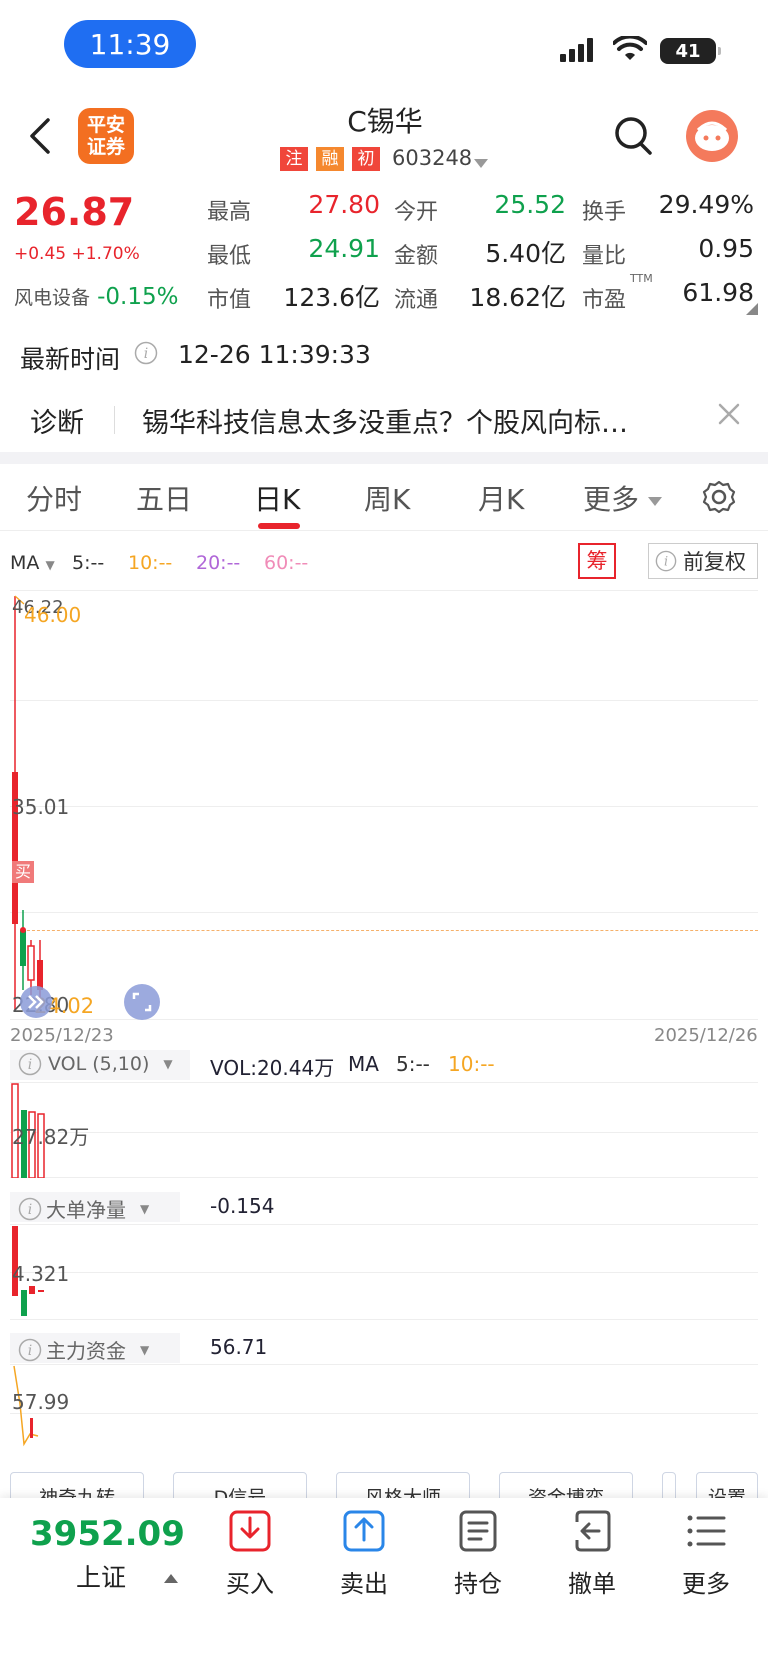 Image resolution: width=768 pixels, height=1663 pixels. Describe the element at coordinates (330, 159) in the screenshot. I see `tag-margin: 融` at that location.